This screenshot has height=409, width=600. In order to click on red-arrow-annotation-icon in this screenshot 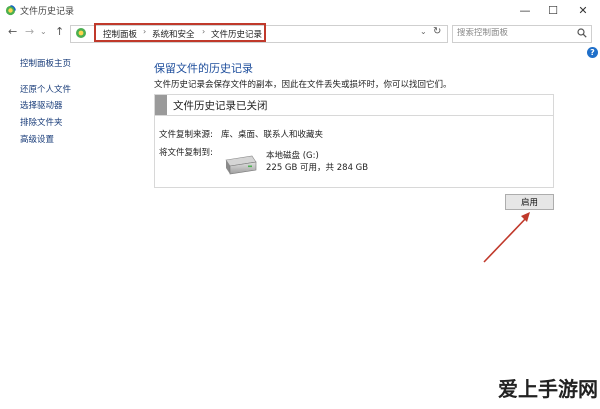, I will do `click(506, 237)`.